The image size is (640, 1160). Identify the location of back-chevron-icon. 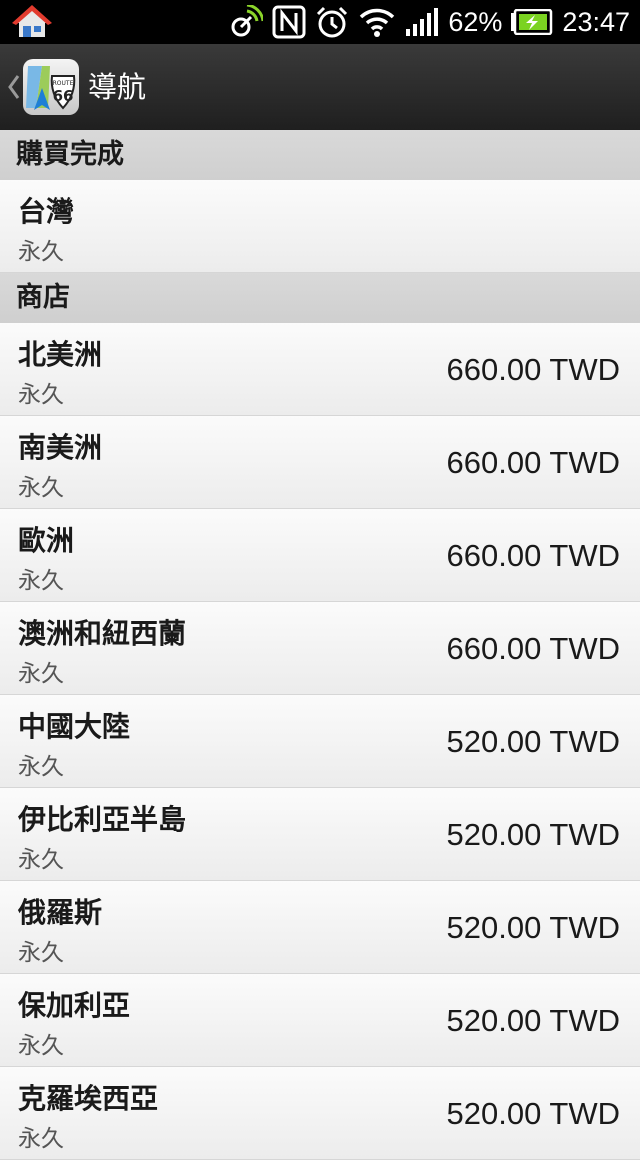
(14, 87).